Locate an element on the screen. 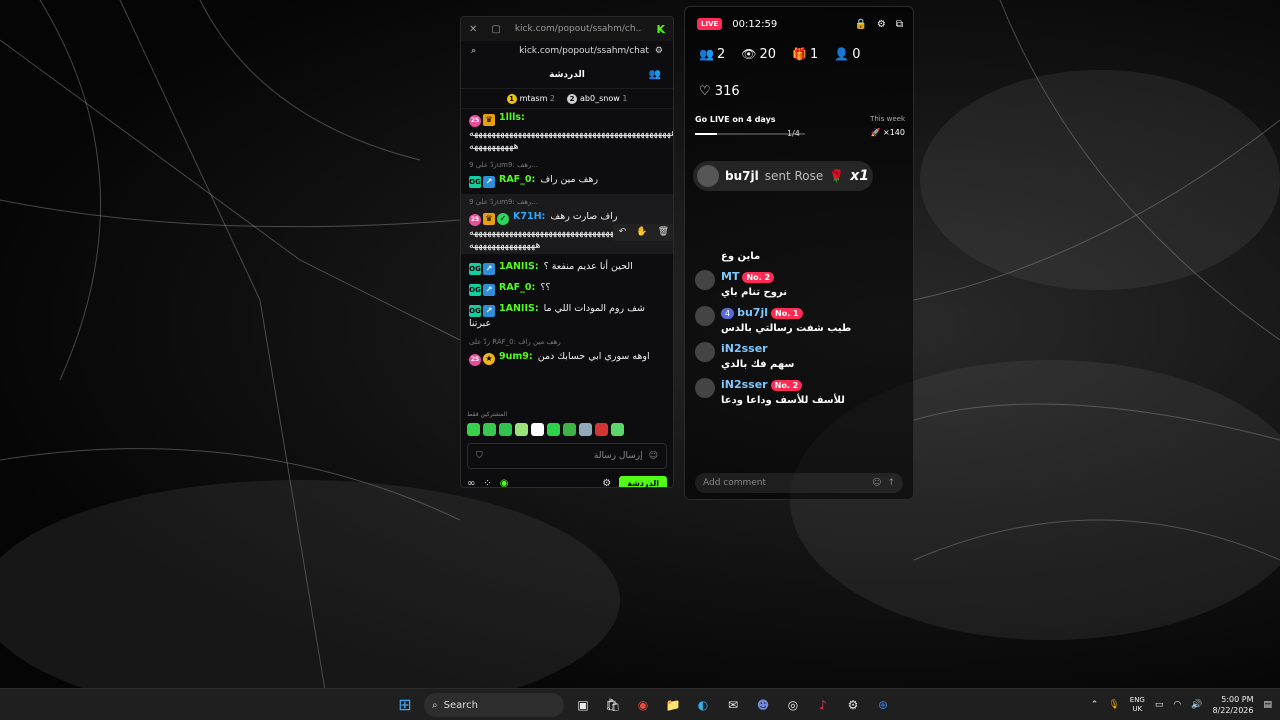 The image size is (1280, 720). clock: 5:00 PM 8/22/2026 is located at coordinates (1232, 705).